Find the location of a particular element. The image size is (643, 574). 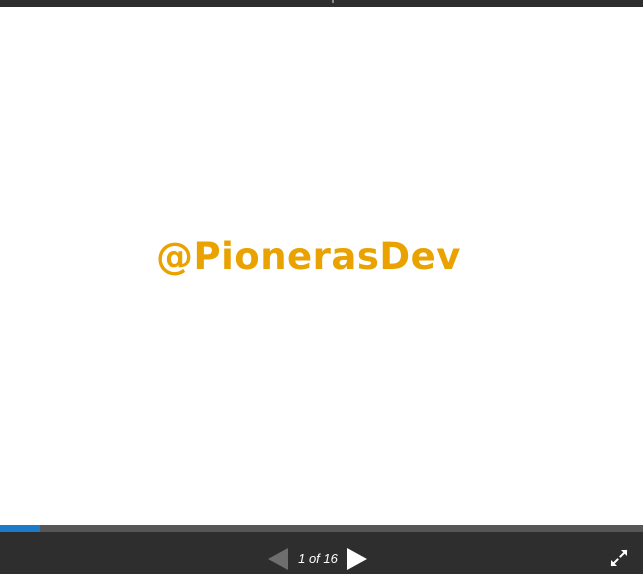

triangle-left-icon is located at coordinates (278, 559).